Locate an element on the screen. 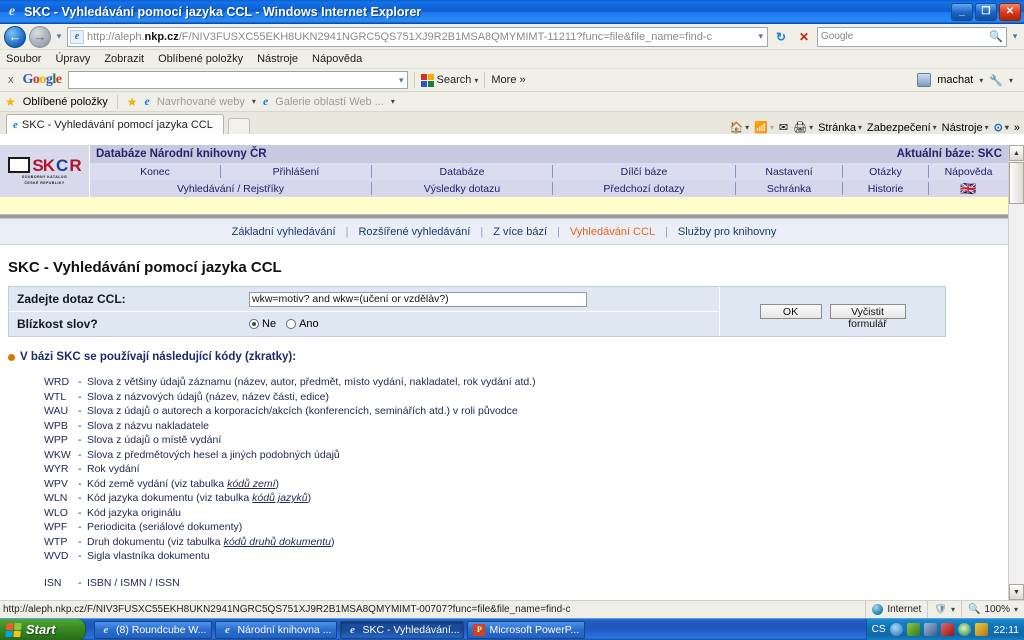 Image resolution: width=1024 pixels, height=640 pixels. nav-otazky: Otázky is located at coordinates (885, 172).